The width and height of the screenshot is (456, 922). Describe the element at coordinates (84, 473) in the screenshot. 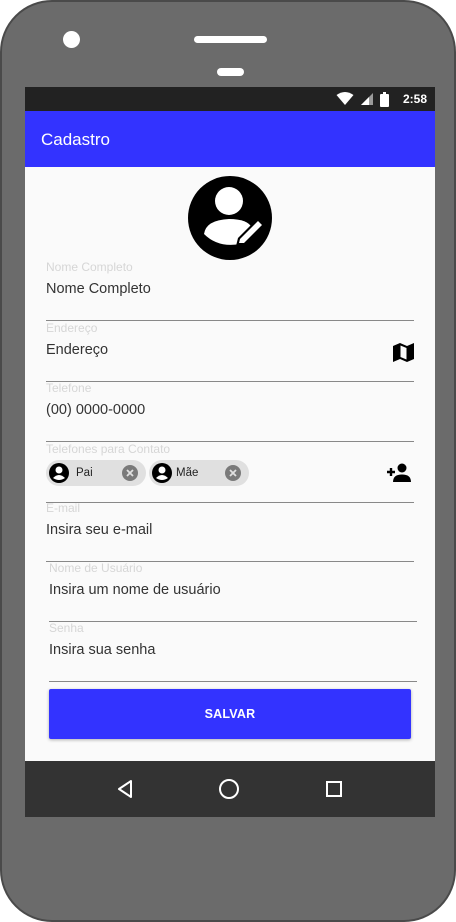

I see `contact-chip-label: Pai` at that location.